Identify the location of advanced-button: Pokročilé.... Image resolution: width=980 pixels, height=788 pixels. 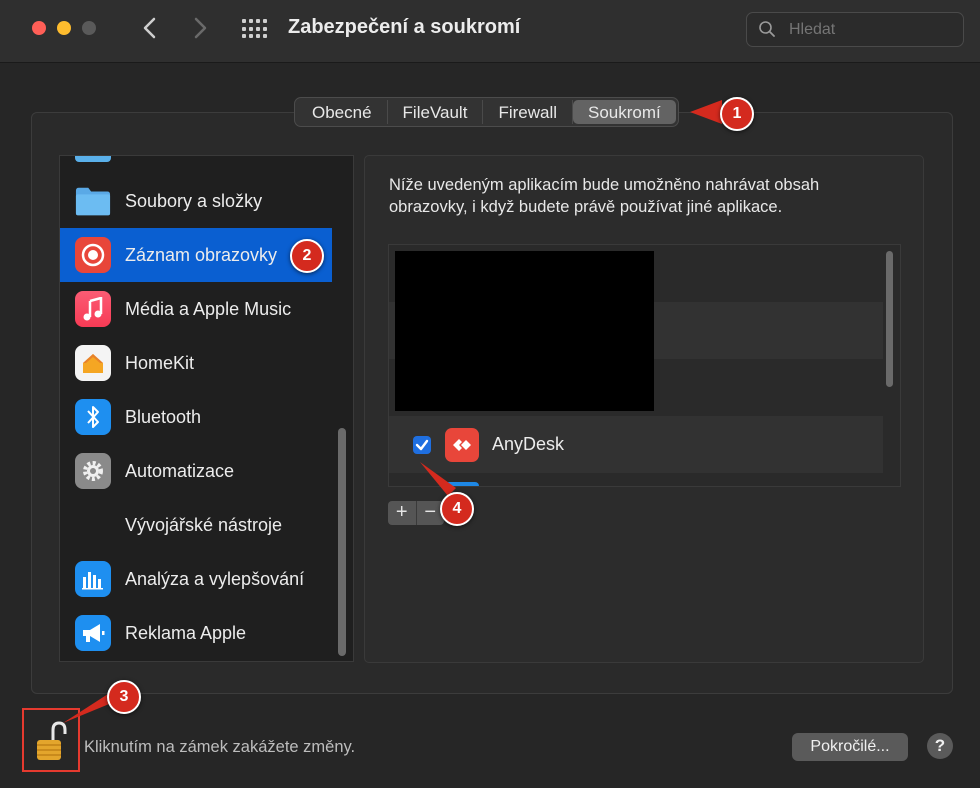
(850, 747).